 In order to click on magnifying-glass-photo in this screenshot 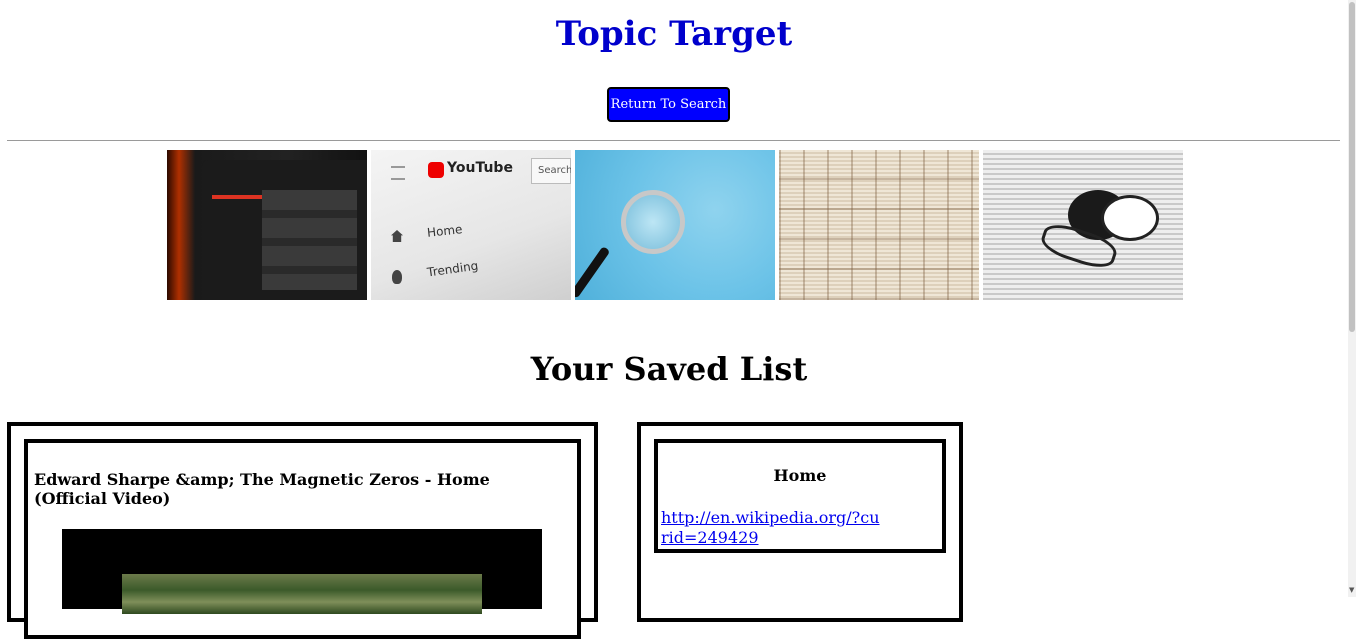, I will do `click(675, 225)`.